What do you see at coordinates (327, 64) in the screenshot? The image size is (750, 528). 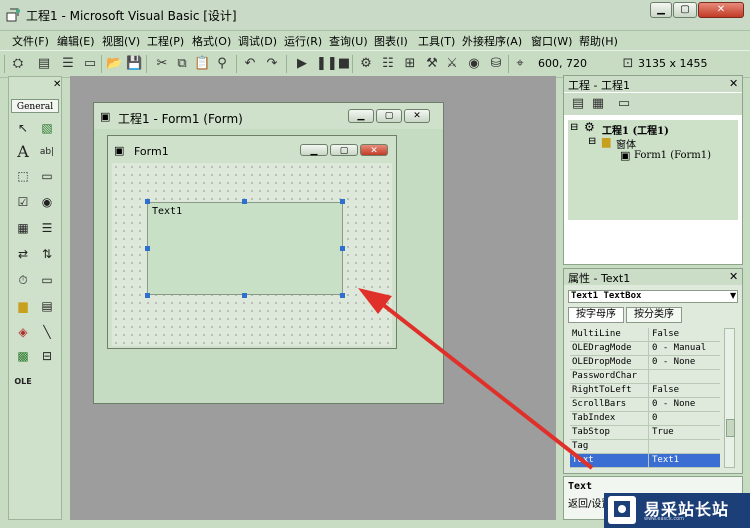 I see `break-icon: ❚❚` at bounding box center [327, 64].